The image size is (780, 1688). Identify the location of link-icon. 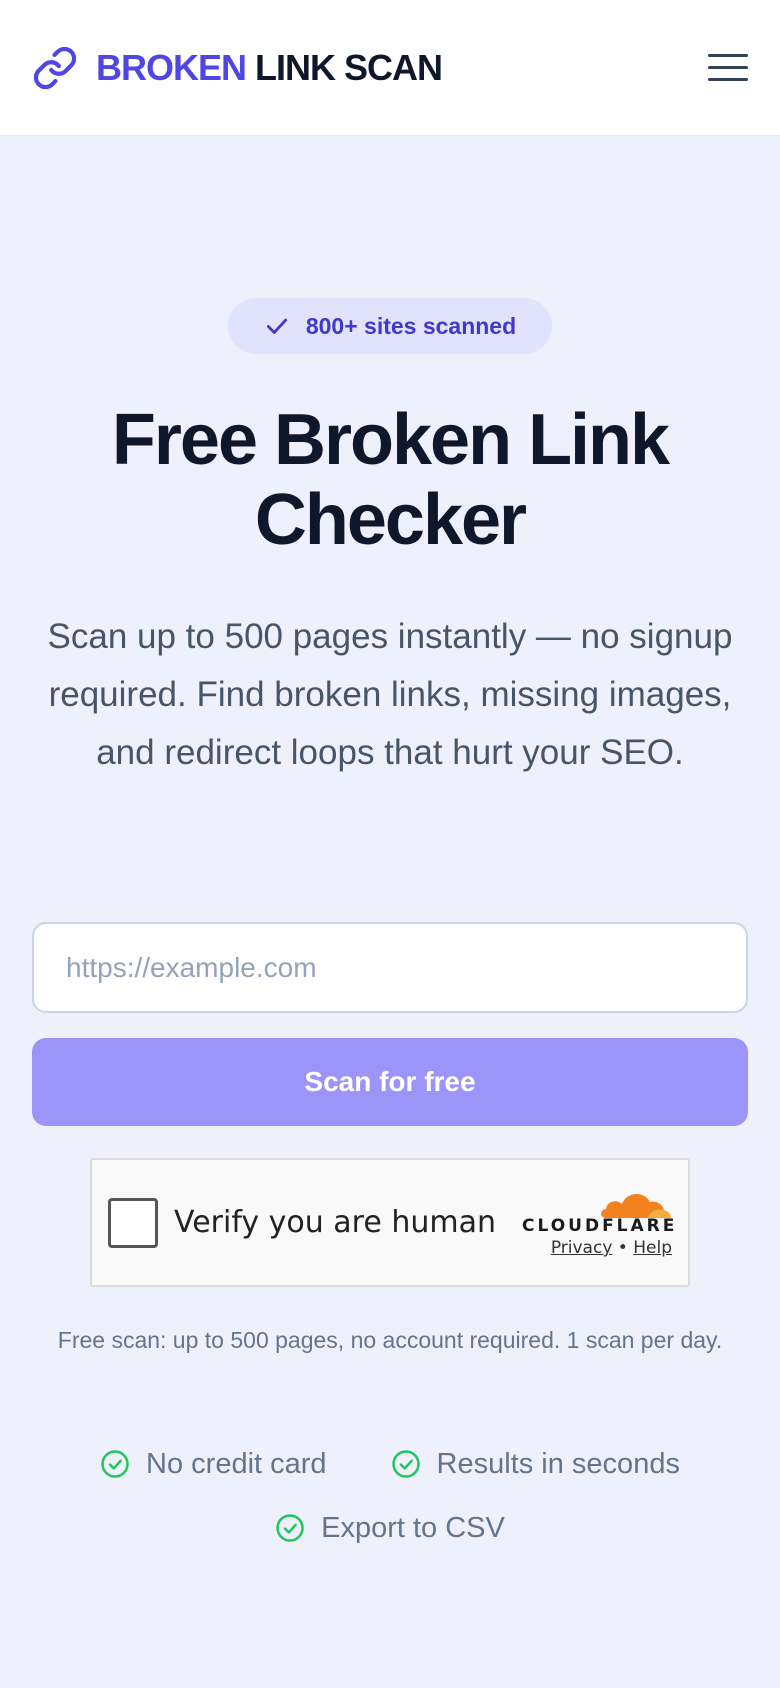
(55, 68).